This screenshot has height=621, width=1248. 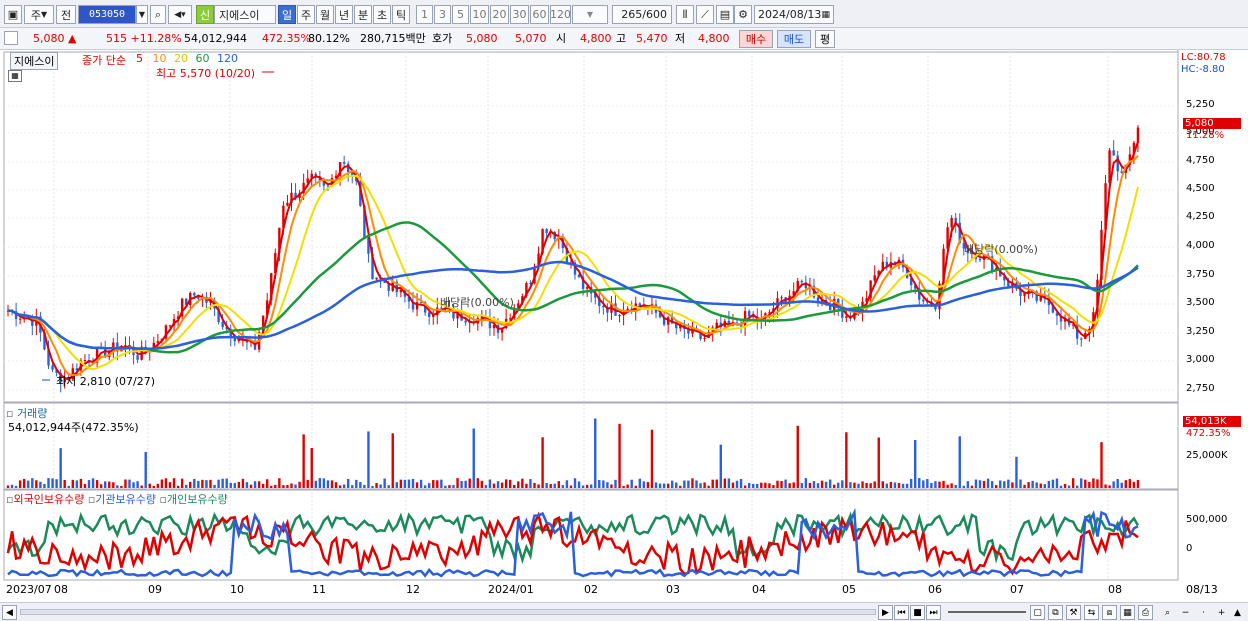 What do you see at coordinates (705, 14) in the screenshot?
I see `draw-tool-icon: ⟋` at bounding box center [705, 14].